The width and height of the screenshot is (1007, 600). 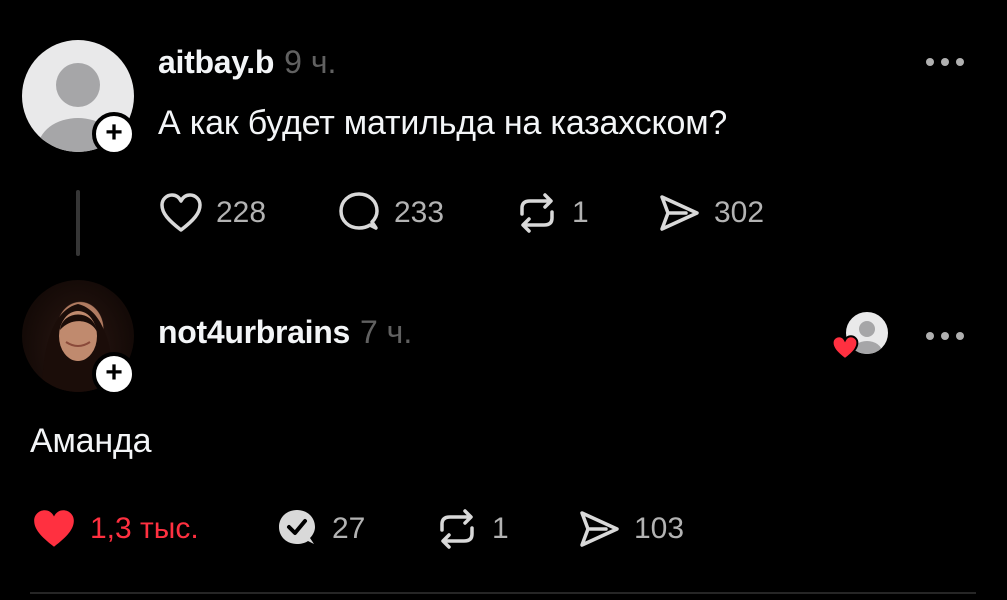 What do you see at coordinates (580, 212) in the screenshot?
I see `repost-count: 1` at bounding box center [580, 212].